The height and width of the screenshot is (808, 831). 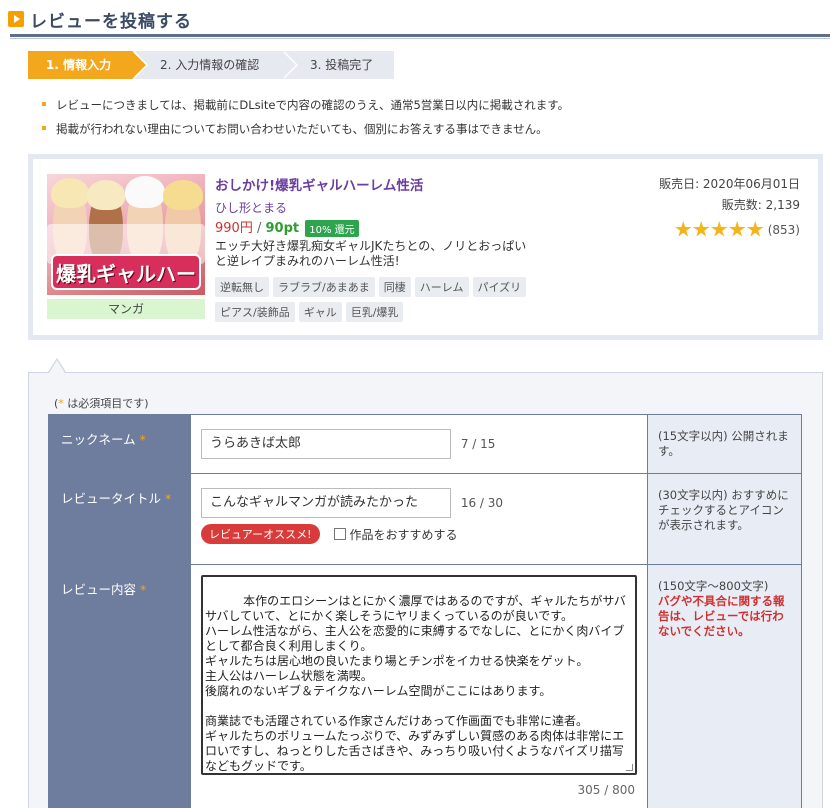 What do you see at coordinates (760, 205) in the screenshot?
I see `sales-count: 販売数: 2,139` at bounding box center [760, 205].